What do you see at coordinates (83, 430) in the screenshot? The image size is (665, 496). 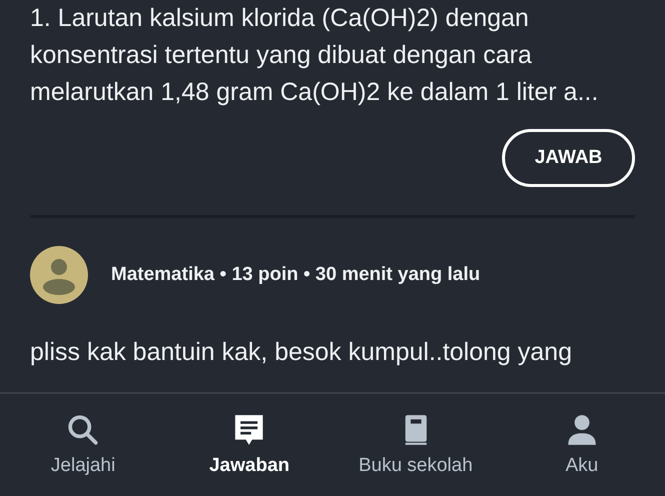 I see `search-icon` at bounding box center [83, 430].